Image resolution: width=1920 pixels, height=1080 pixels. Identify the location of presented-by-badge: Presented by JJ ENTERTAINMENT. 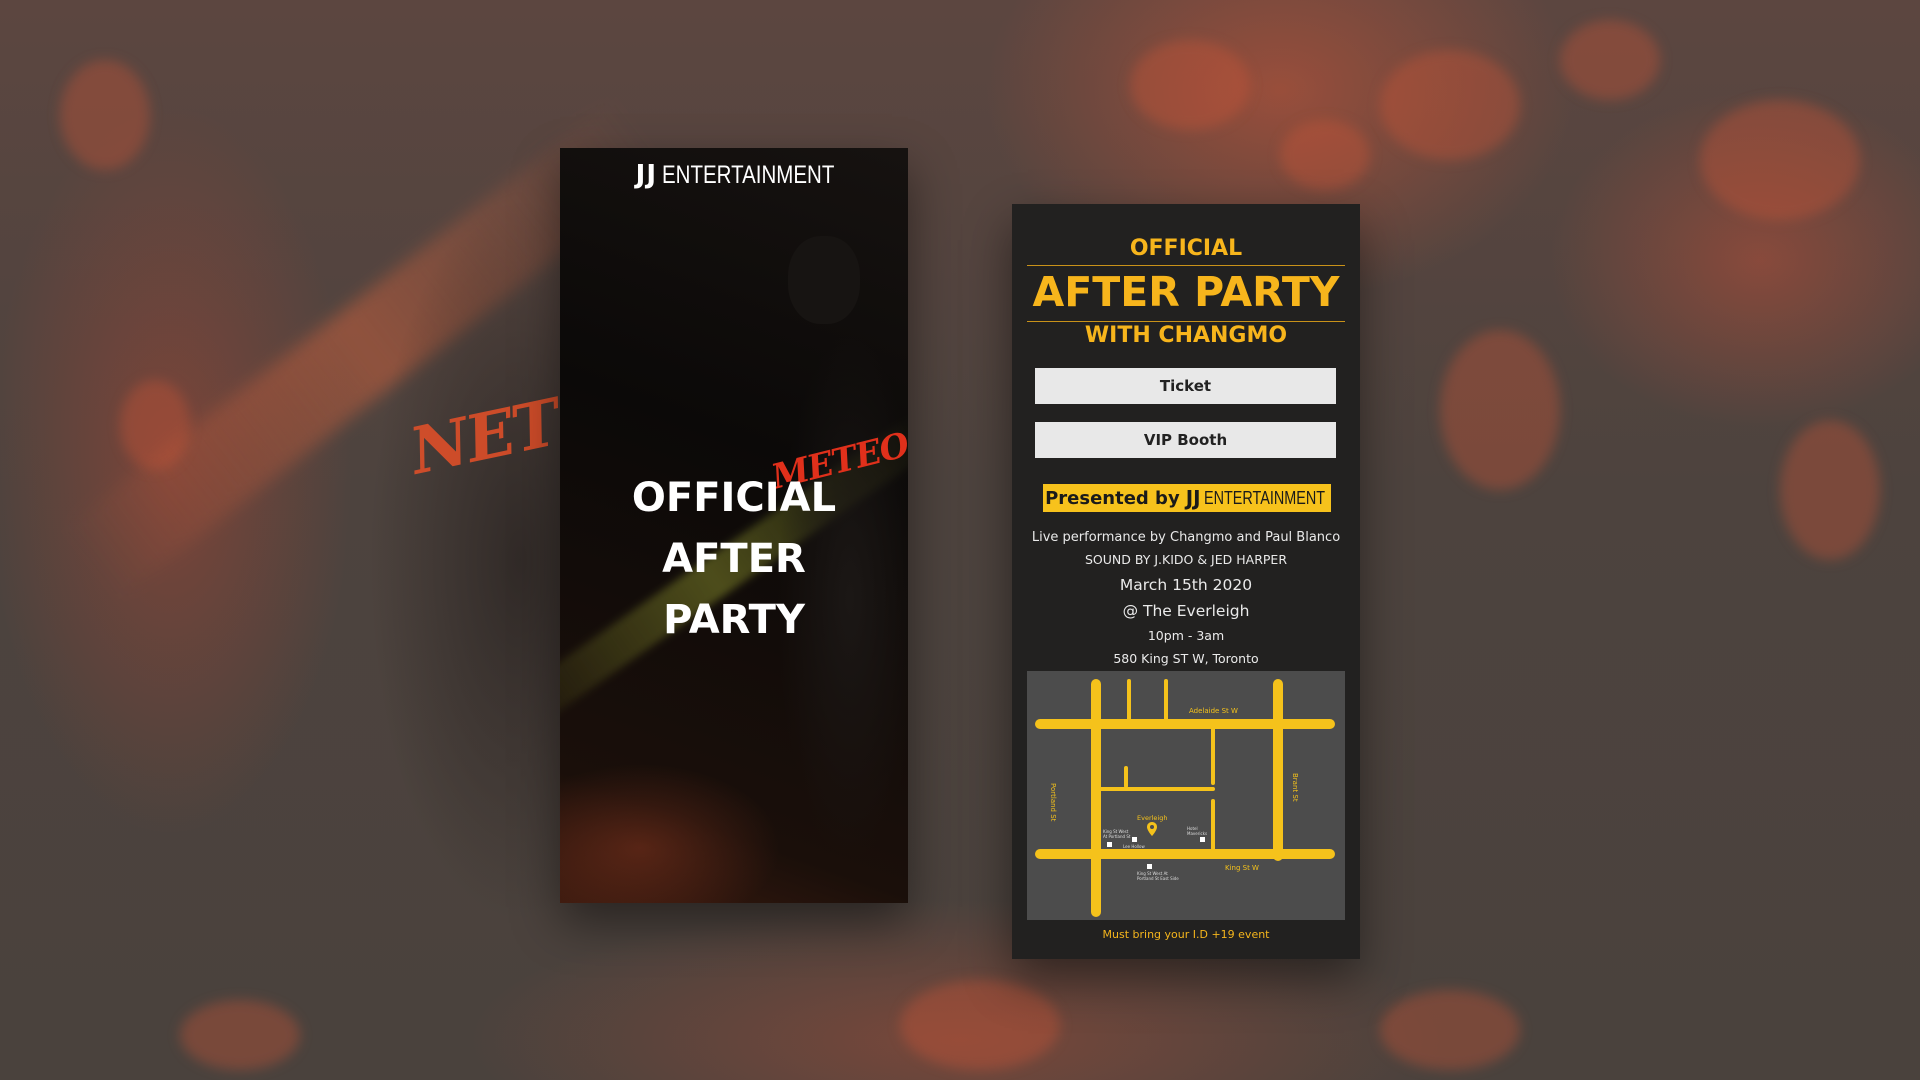
(1187, 498).